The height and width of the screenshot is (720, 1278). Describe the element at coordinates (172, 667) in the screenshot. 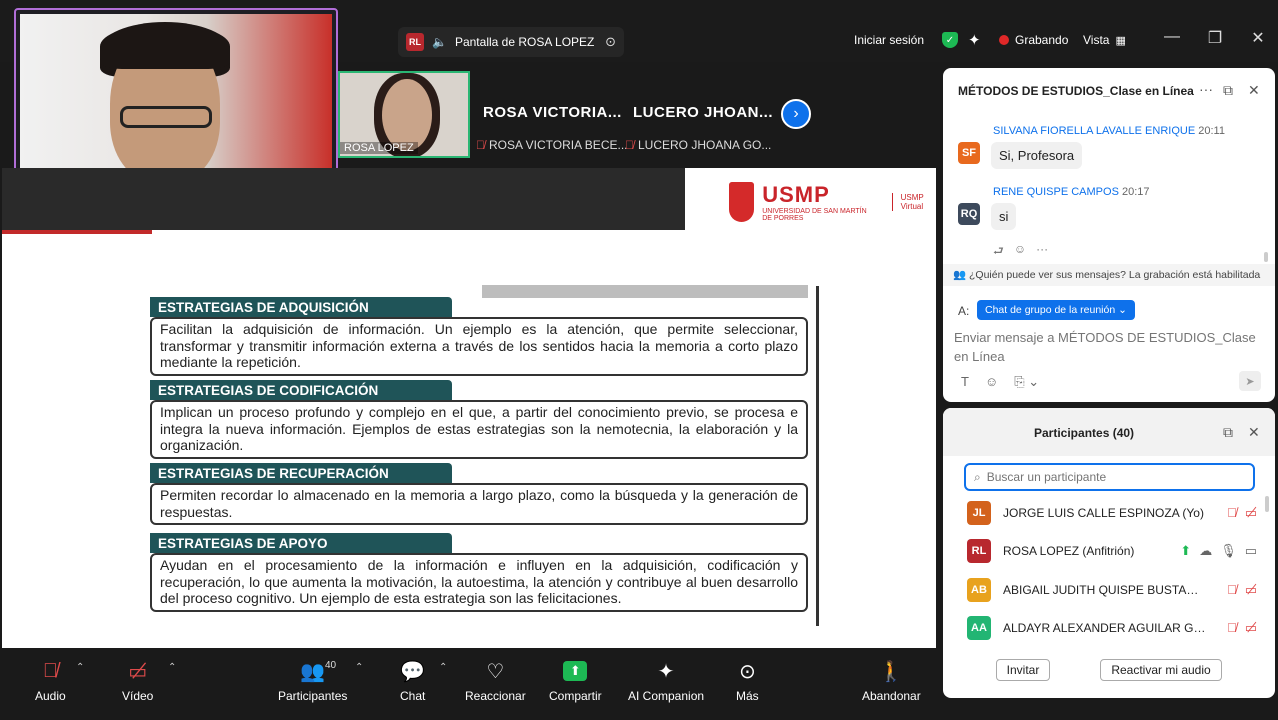

I see `video-options-caret-icon: ⌃` at that location.